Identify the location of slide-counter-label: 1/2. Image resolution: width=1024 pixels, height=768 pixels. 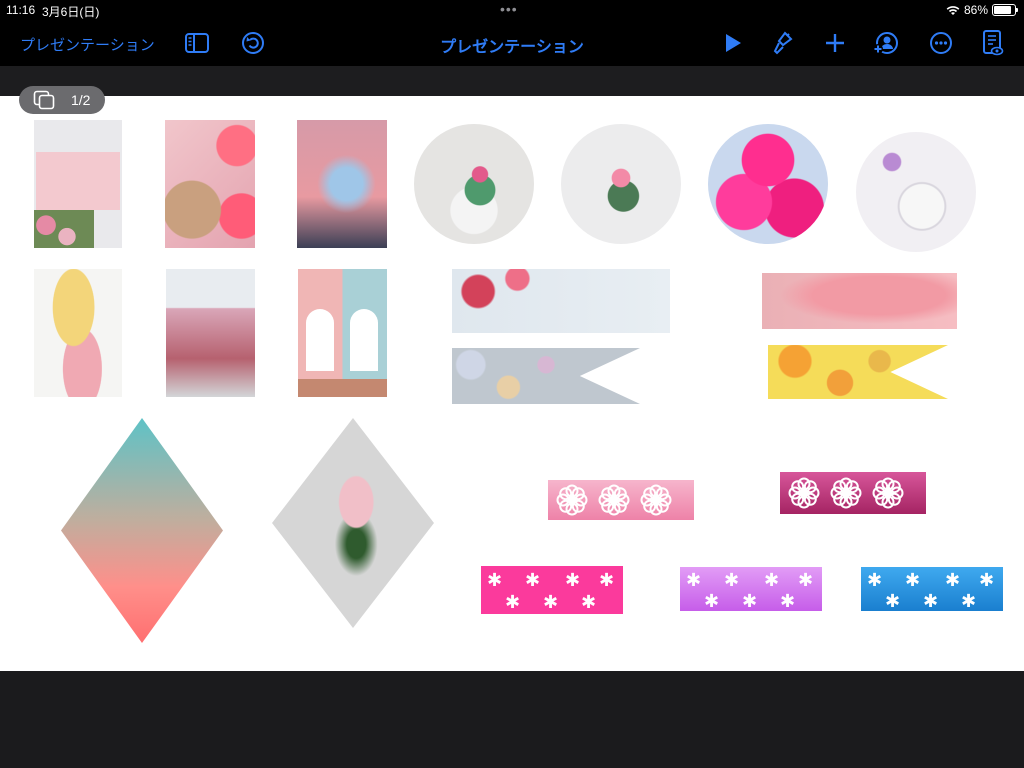
(81, 100).